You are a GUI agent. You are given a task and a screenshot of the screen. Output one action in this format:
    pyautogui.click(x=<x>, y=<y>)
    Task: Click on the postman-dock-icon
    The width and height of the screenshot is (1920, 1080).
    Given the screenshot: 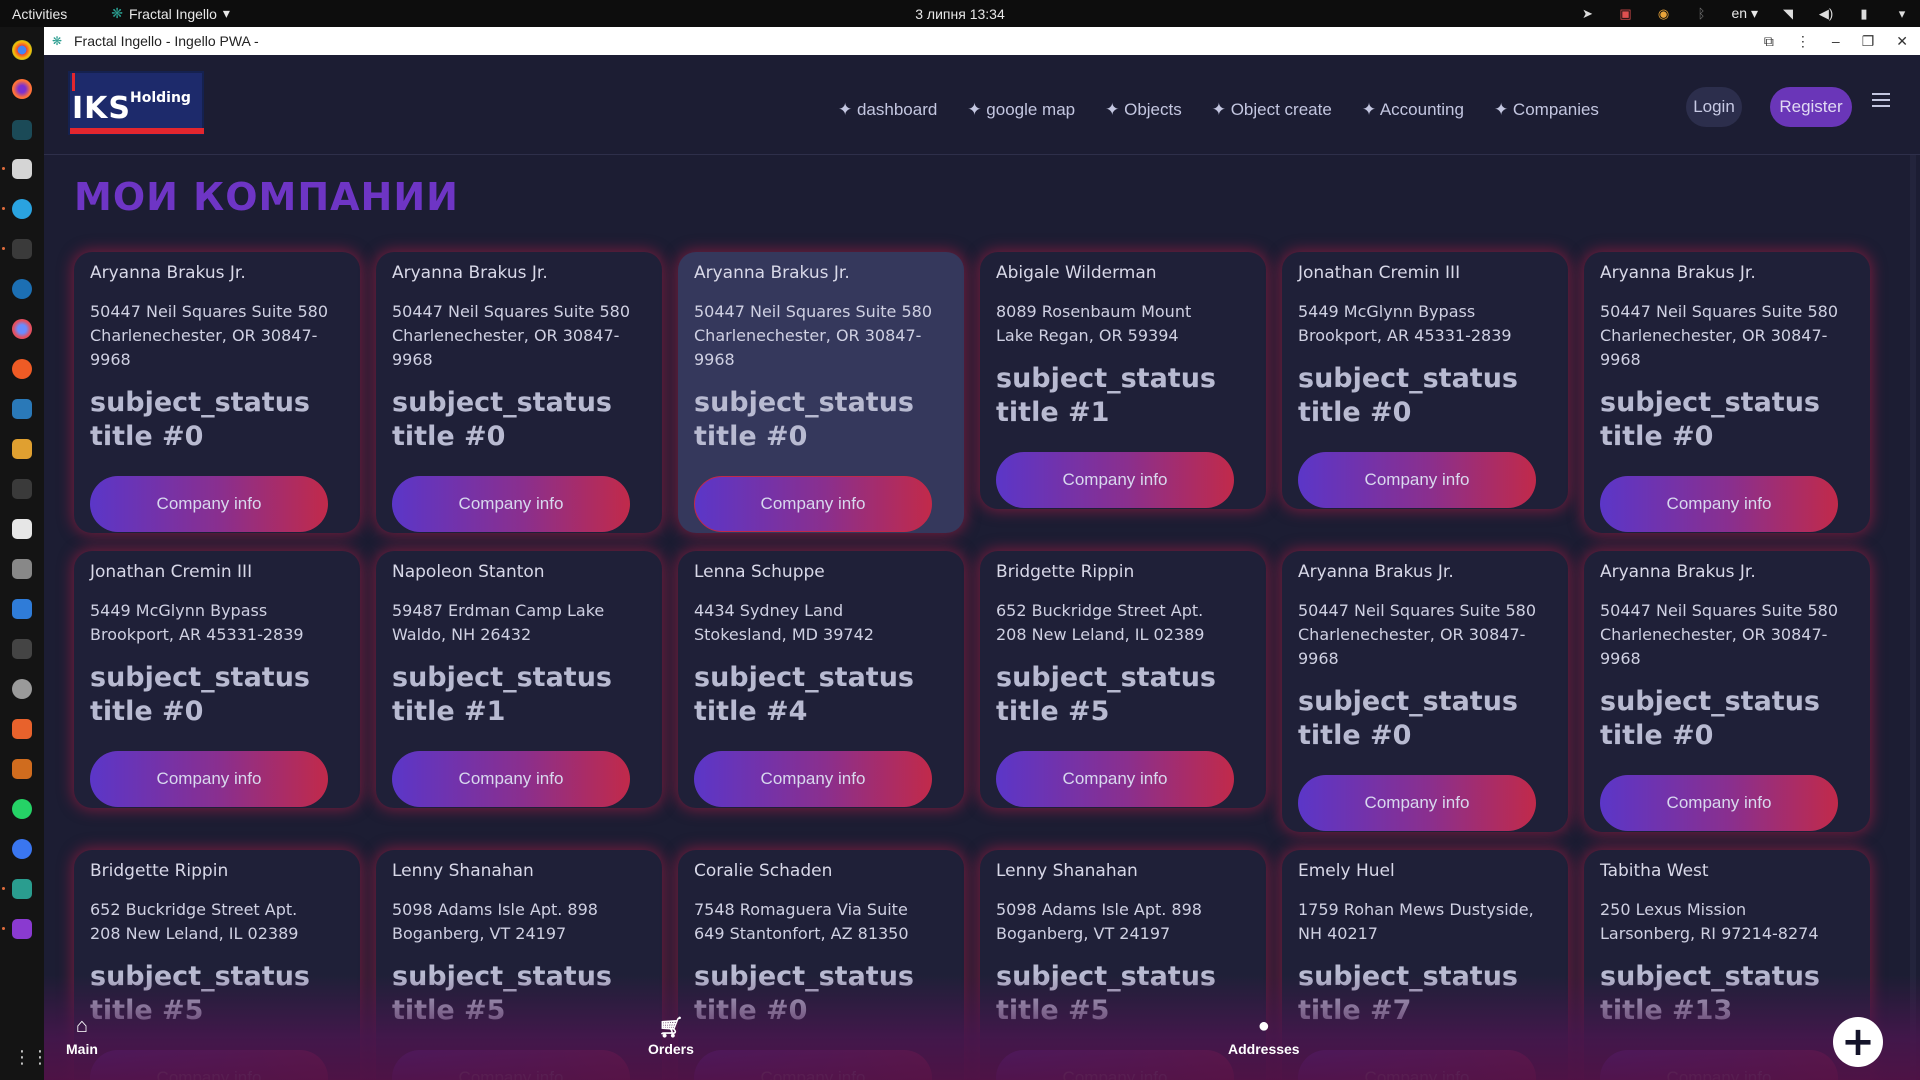 What is the action you would take?
    pyautogui.click(x=22, y=369)
    